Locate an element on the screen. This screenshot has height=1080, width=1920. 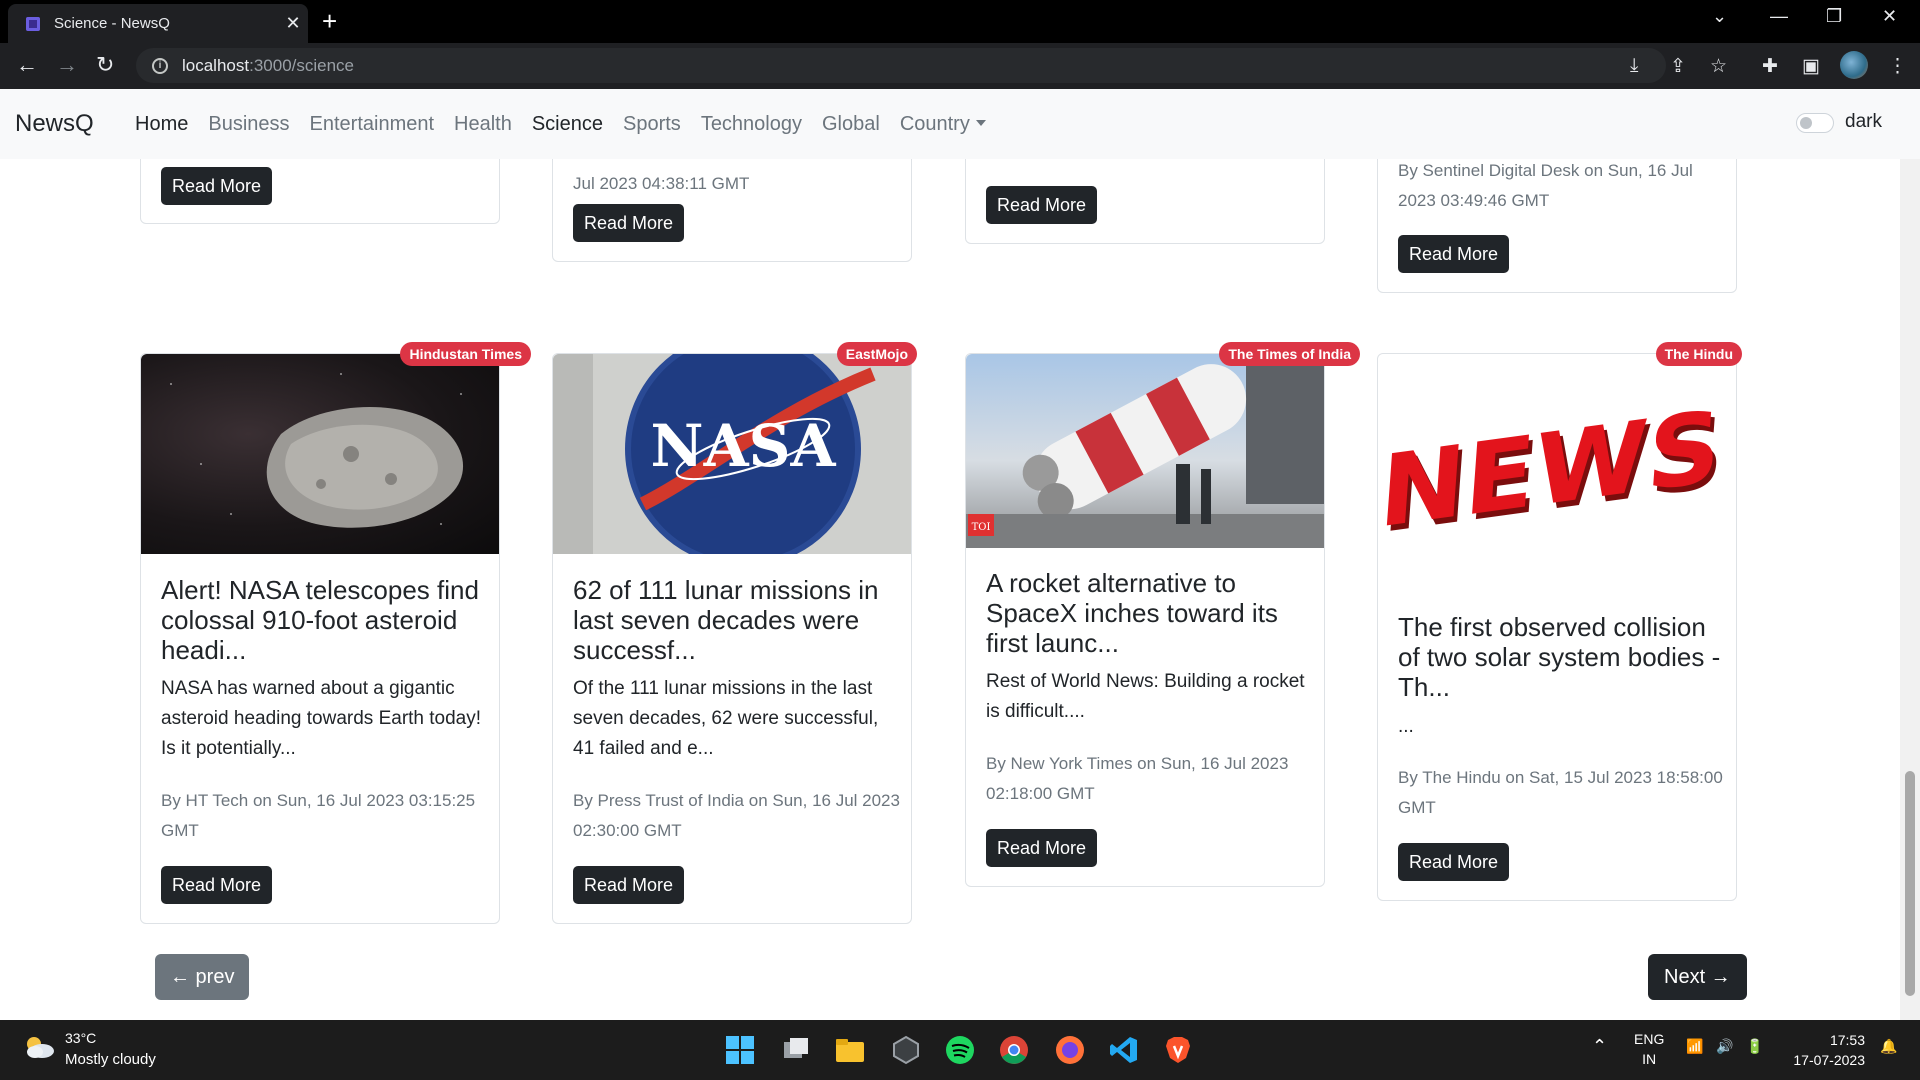
system-clock: 17:53 17-07-2023 is located at coordinates (1824, 1050).